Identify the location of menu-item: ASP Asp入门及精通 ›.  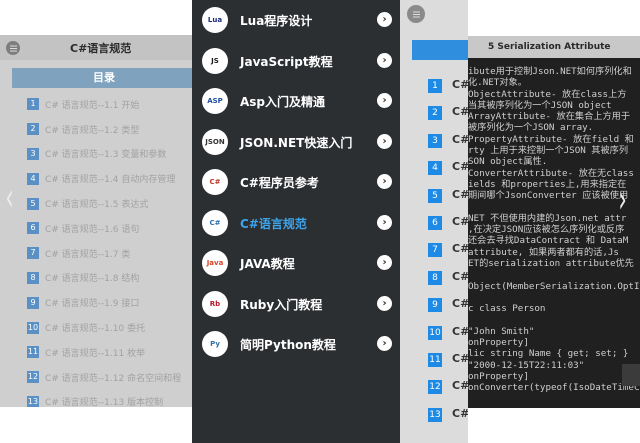
(296, 101).